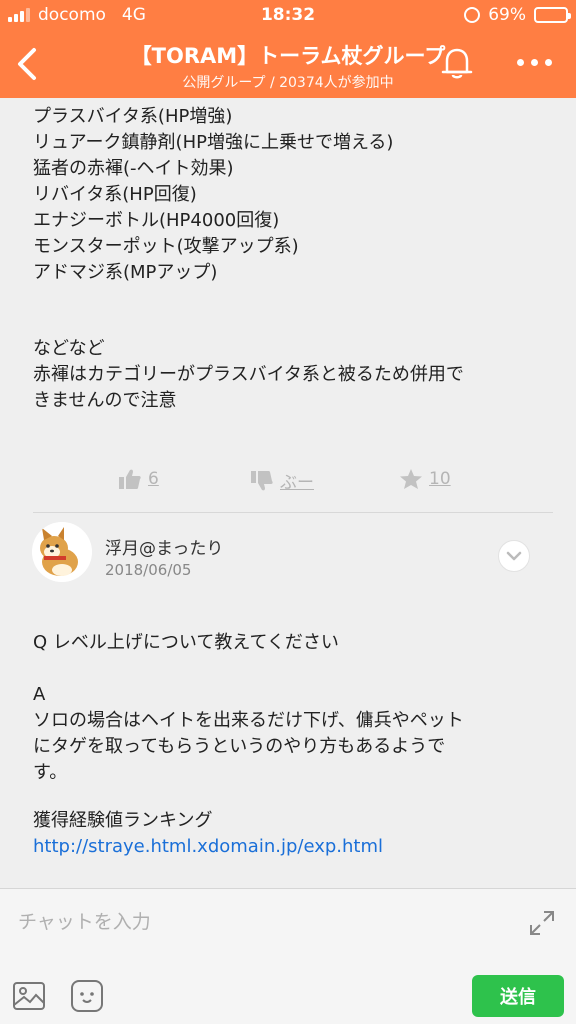 Image resolution: width=576 pixels, height=1024 pixels. What do you see at coordinates (248, 374) in the screenshot?
I see `post1-footer-line: 赤褌はカテゴリーがプラスバイタ系と被るため併用で` at bounding box center [248, 374].